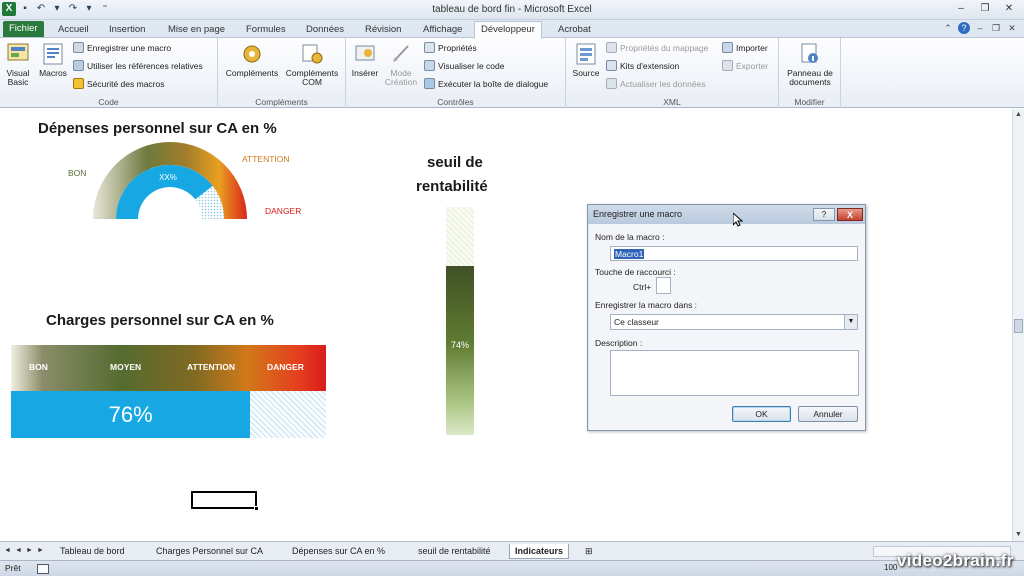  What do you see at coordinates (589, 551) in the screenshot?
I see `new-sheet-icon: ⊞` at bounding box center [589, 551].